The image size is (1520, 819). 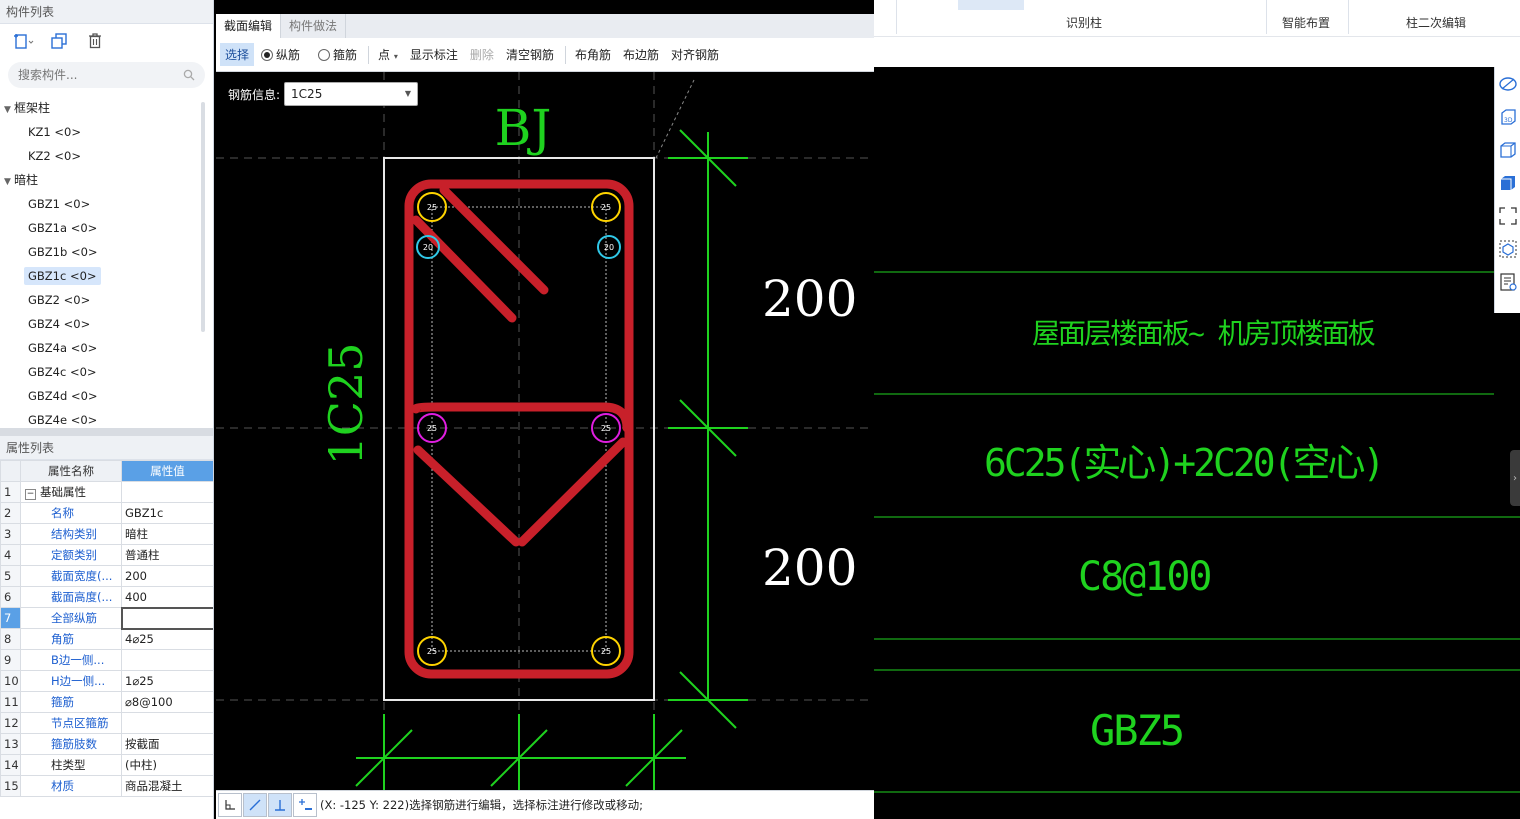 I want to click on v-tie-right, so click(x=572, y=492).